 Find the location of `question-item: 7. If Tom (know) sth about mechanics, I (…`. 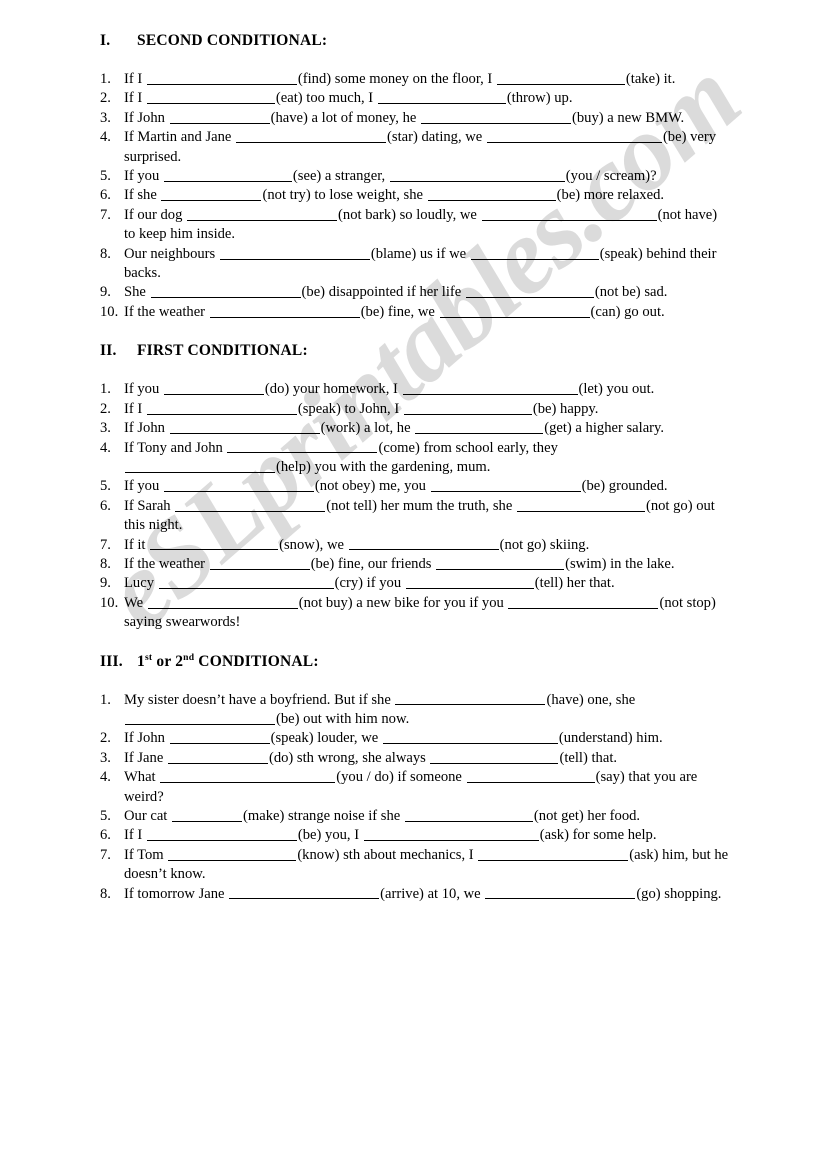

question-item: 7. If Tom (know) sth about mechanics, I (… is located at coordinates (415, 865).